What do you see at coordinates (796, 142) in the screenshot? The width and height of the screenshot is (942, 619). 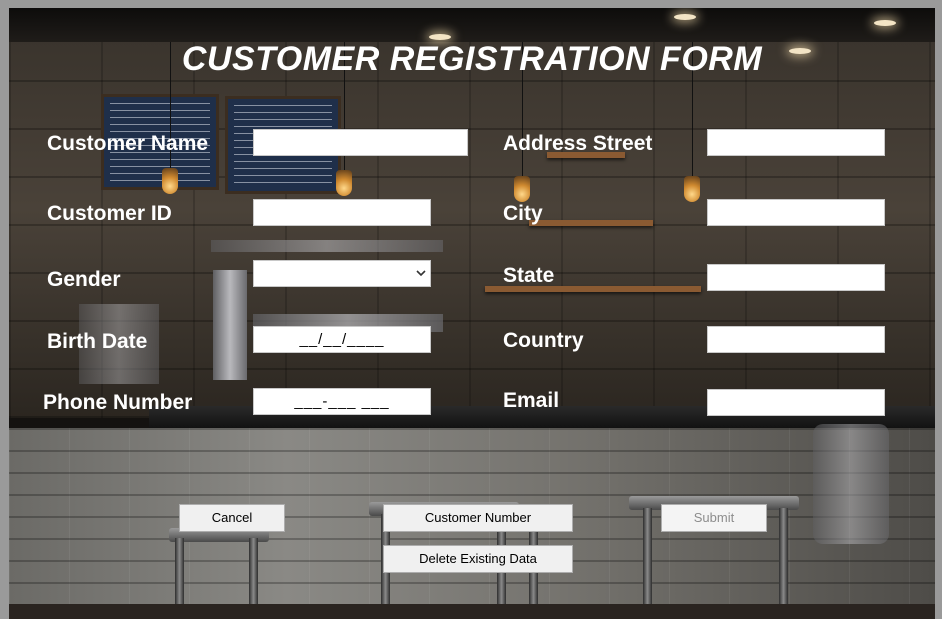 I see `address-street-input` at bounding box center [796, 142].